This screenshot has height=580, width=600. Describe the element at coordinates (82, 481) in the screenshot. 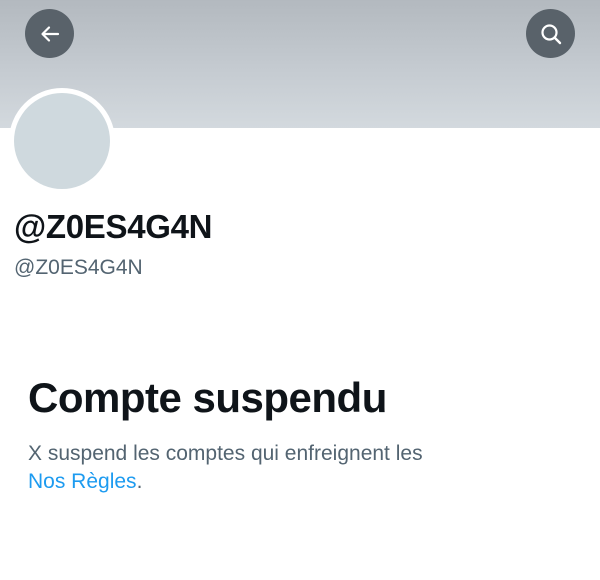

I see `rules-link: Nos Règles` at that location.